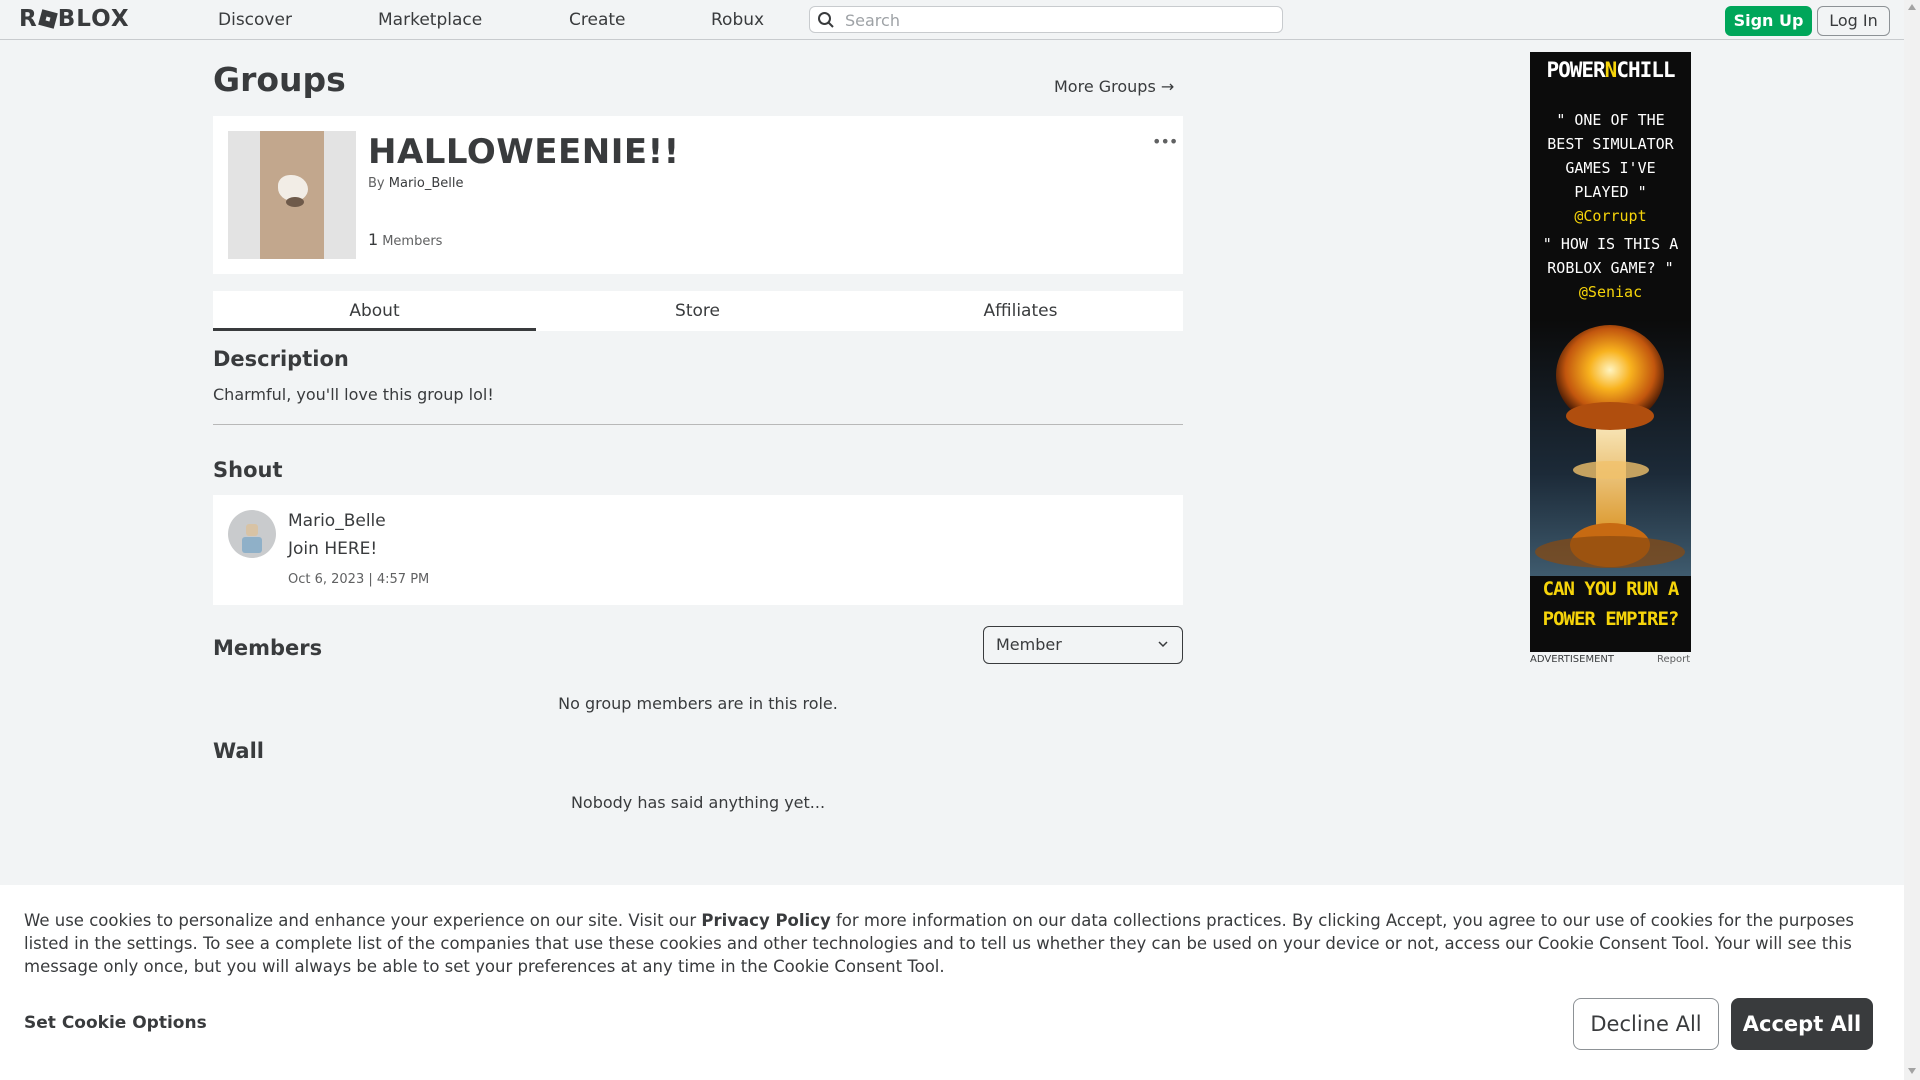  What do you see at coordinates (248, 470) in the screenshot?
I see `shout-heading: Shout` at bounding box center [248, 470].